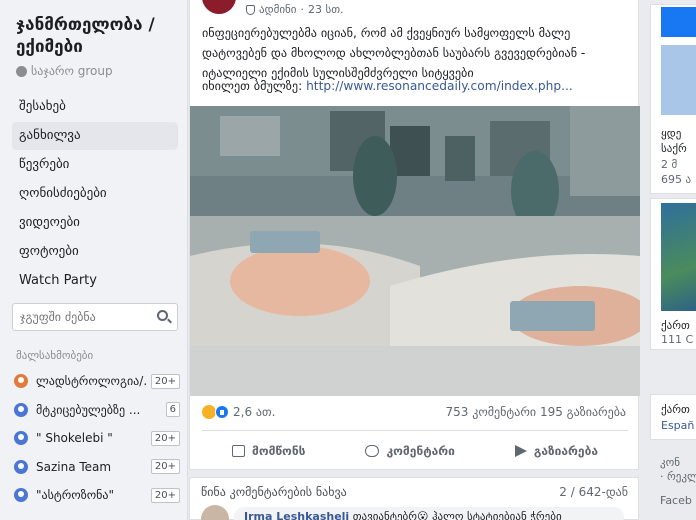  What do you see at coordinates (238, 451) in the screenshot?
I see `like-icon` at bounding box center [238, 451].